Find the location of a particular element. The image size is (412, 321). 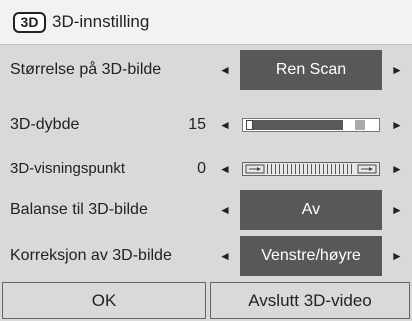

right-eye-icon is located at coordinates (367, 169).